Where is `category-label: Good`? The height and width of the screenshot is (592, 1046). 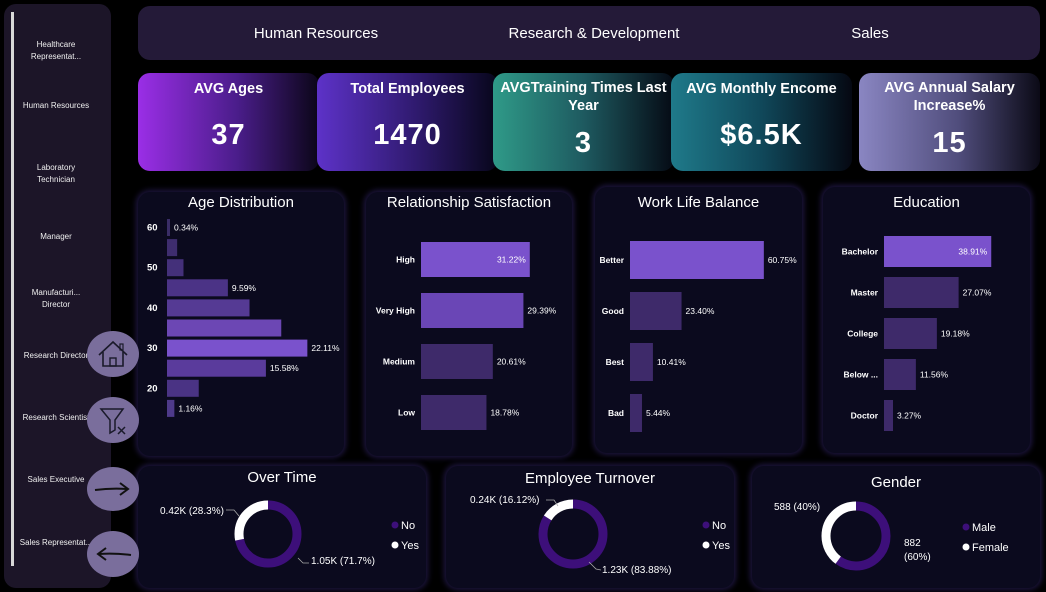
category-label: Good is located at coordinates (613, 311).